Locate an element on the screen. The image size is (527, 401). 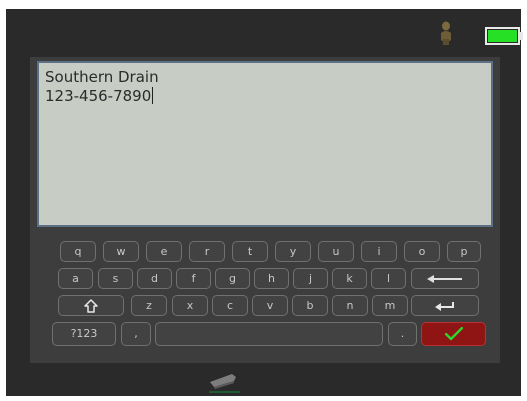
key-k: k is located at coordinates (349, 278).